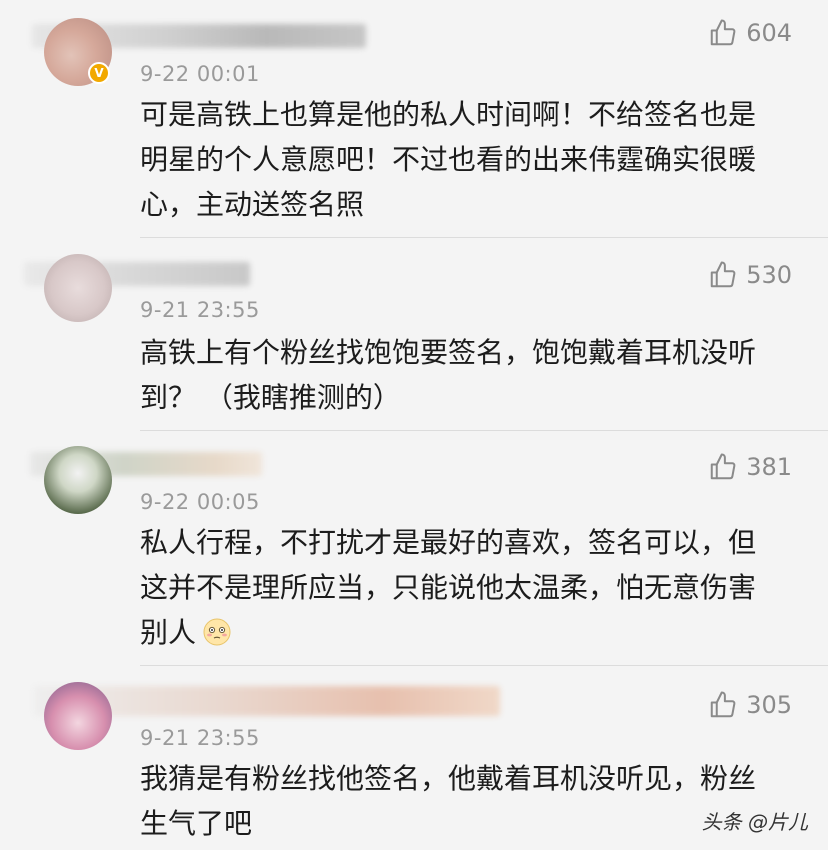 The width and height of the screenshot is (828, 850). Describe the element at coordinates (769, 275) in the screenshot. I see `like-count: 530` at that location.